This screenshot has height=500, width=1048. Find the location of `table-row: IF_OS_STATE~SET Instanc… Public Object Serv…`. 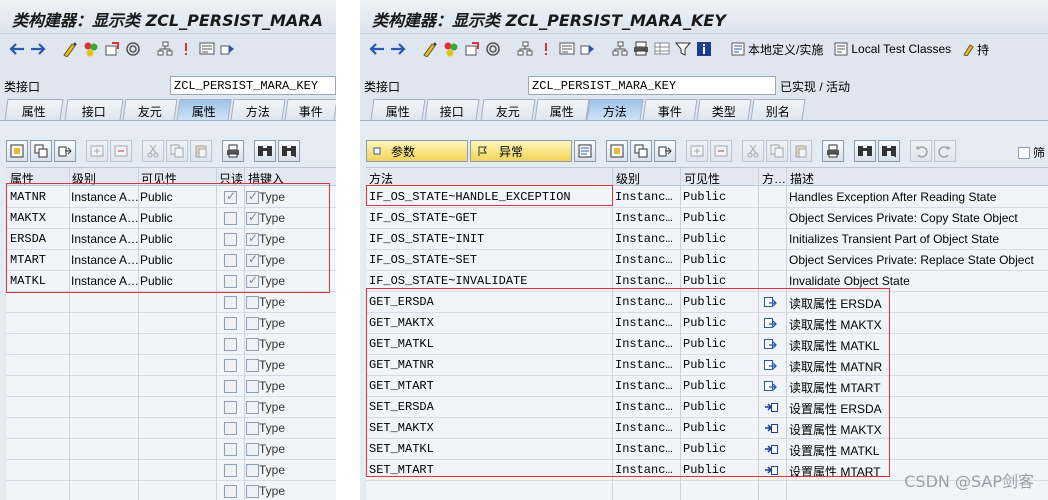

table-row: IF_OS_STATE~SET Instanc… Public Object Serv… is located at coordinates (707, 260).